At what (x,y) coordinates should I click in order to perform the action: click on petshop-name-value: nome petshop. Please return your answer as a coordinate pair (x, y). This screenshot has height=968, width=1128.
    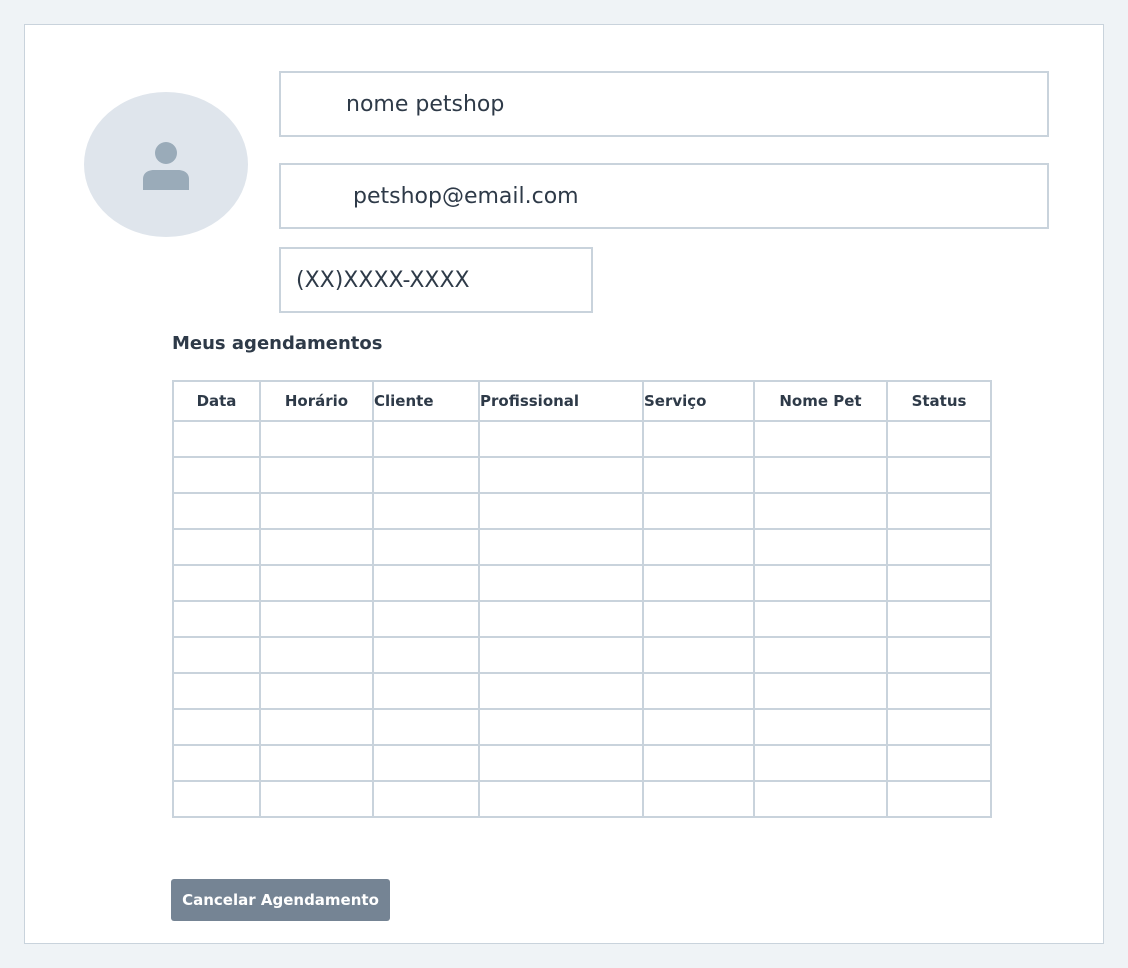
    Looking at the image, I should click on (425, 104).